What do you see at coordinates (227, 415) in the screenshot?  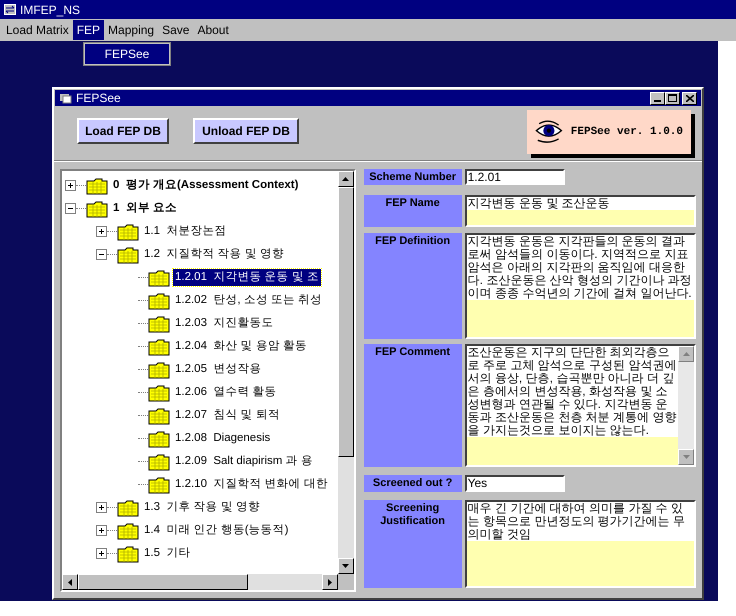 I see `tree-item: 1.2.07 침식 및 퇴적` at bounding box center [227, 415].